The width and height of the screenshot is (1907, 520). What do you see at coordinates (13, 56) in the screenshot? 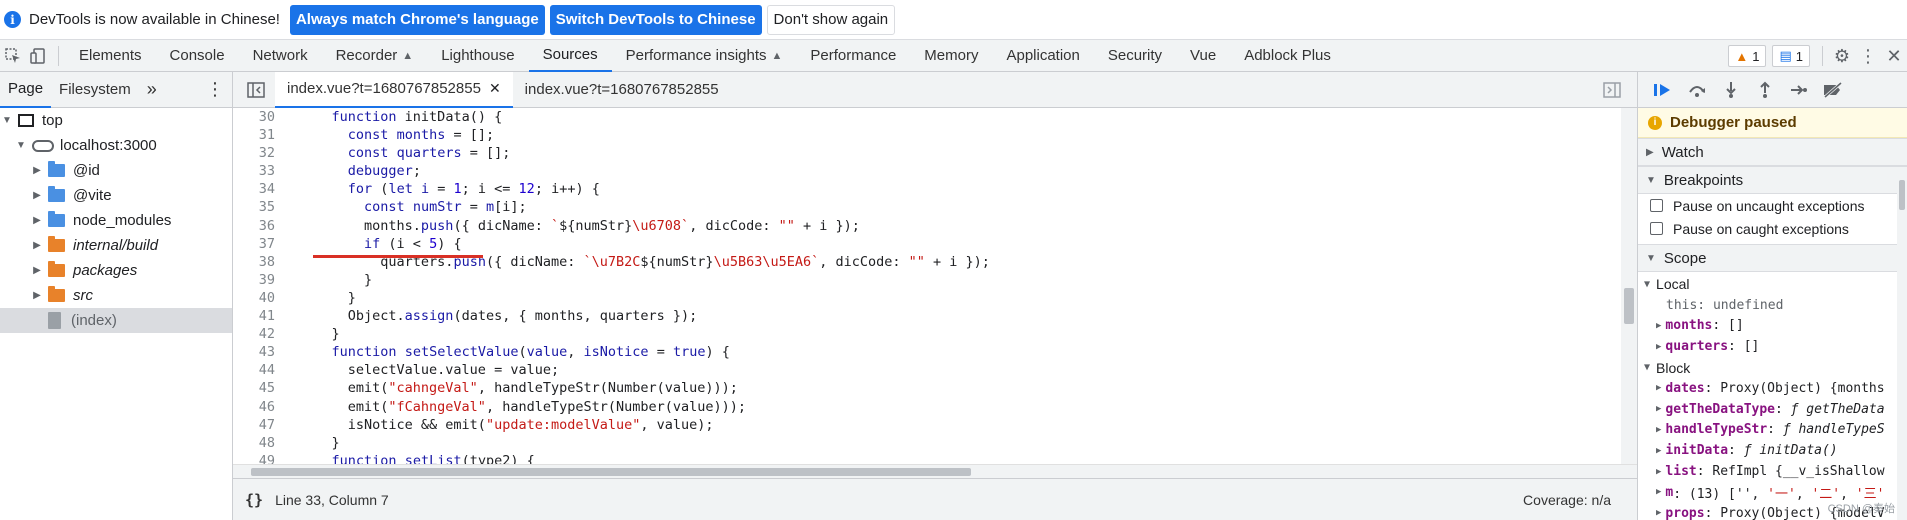
I see `inspect-element-icon` at bounding box center [13, 56].